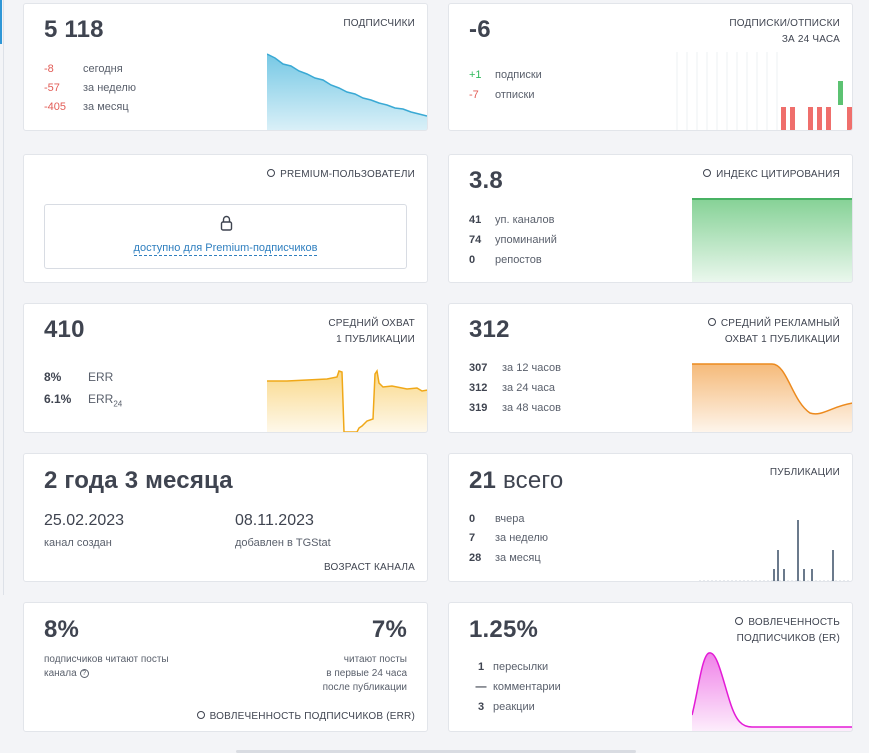 This screenshot has width=869, height=753. What do you see at coordinates (371, 331) in the screenshot?
I see `reach-header: СРЕДНИЙ ОХВАТ 1 ПУБЛИКАЦИИ` at bounding box center [371, 331].